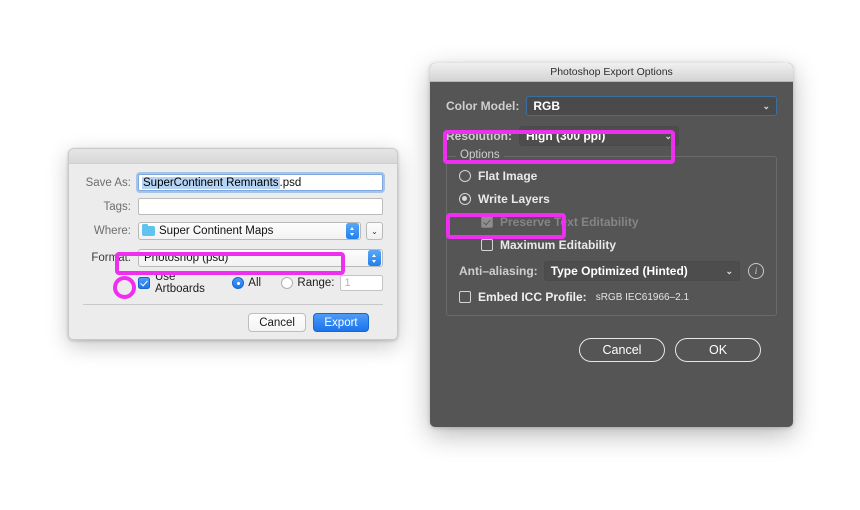 This screenshot has height=510, width=860. I want to click on tags-input, so click(260, 206).